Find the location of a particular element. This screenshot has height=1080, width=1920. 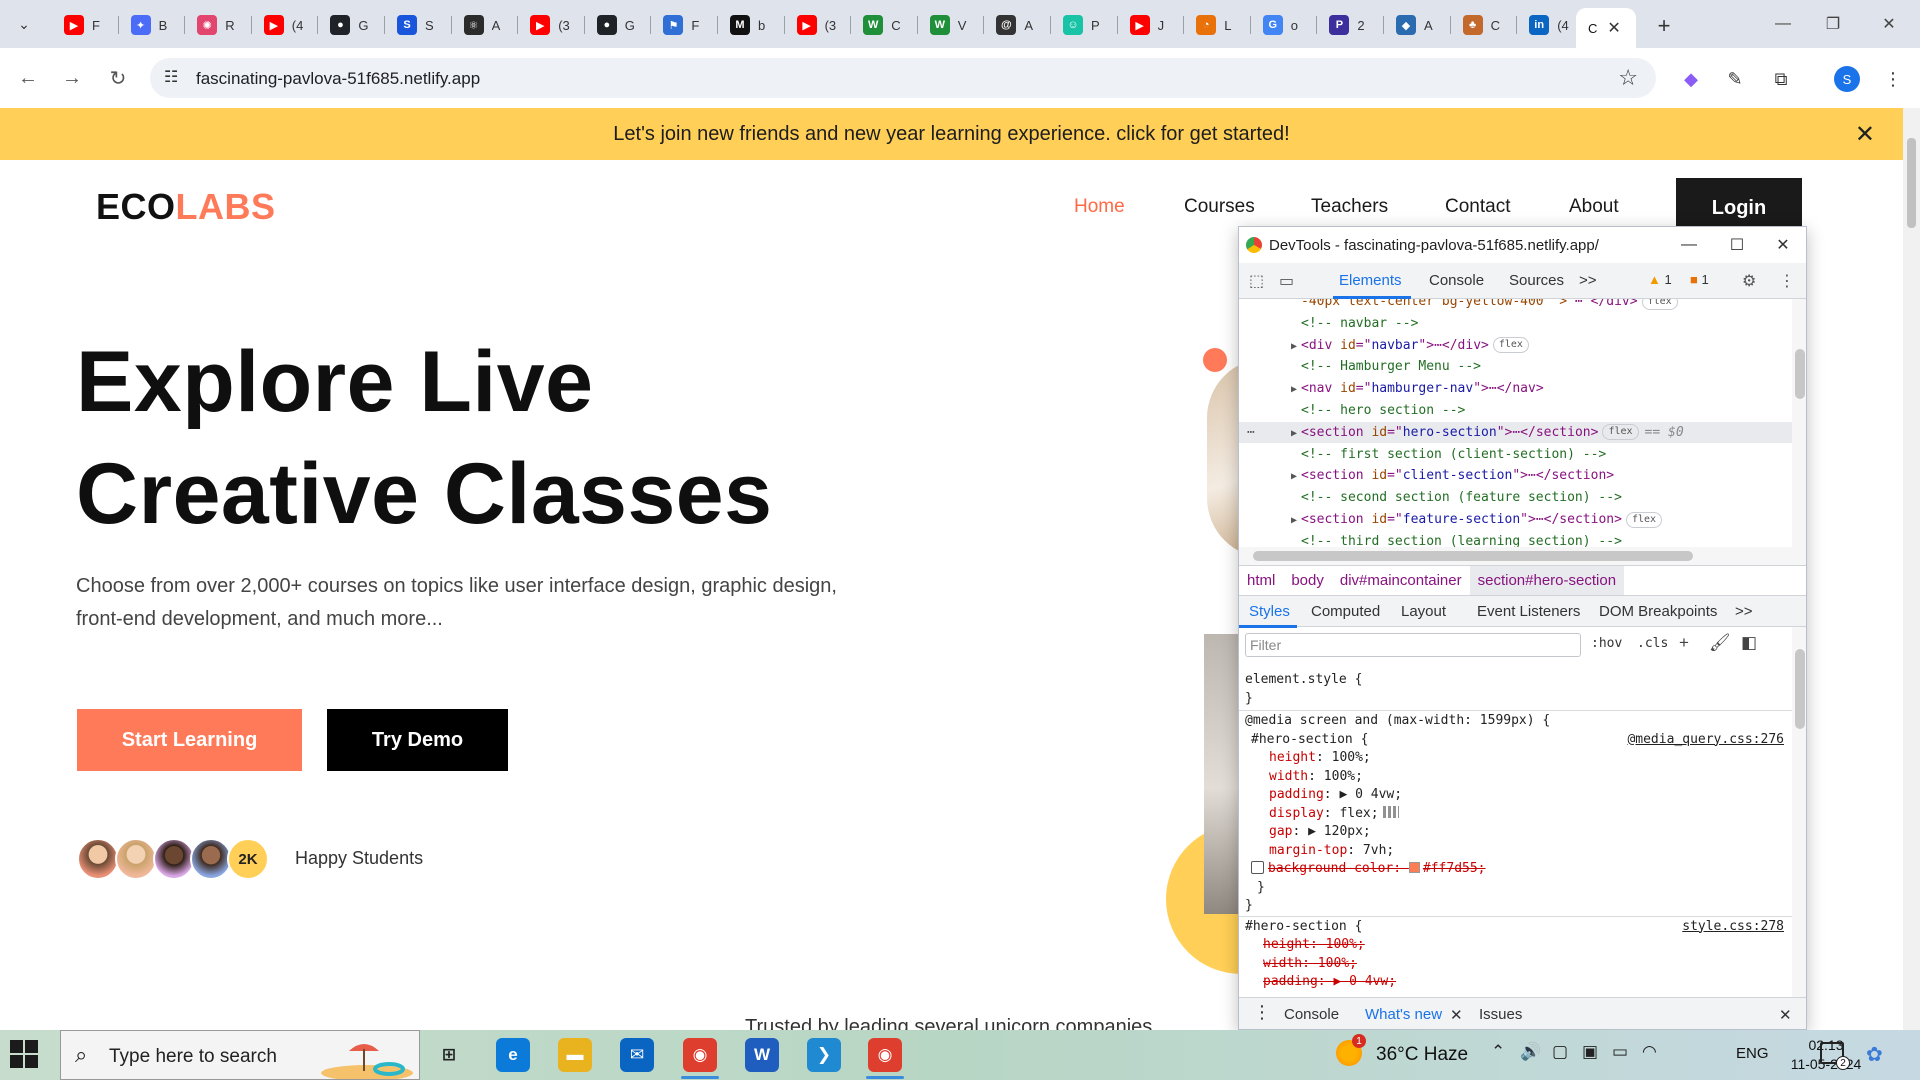

nav-link-home: Home is located at coordinates (1099, 207).